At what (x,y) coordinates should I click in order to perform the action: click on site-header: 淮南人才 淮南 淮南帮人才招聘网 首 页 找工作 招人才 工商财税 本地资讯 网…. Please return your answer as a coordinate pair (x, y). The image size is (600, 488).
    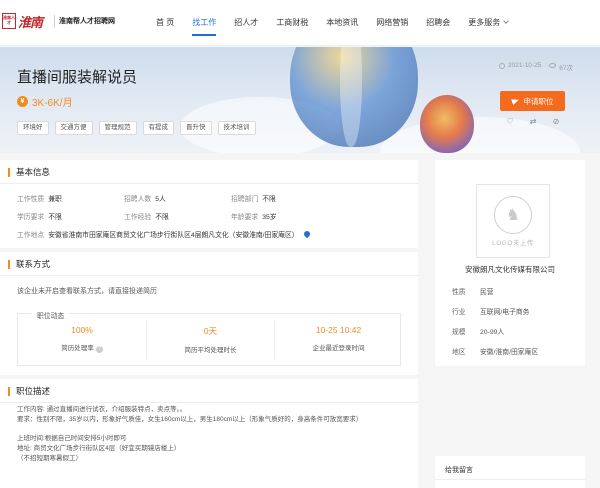
    Looking at the image, I should click on (300, 23).